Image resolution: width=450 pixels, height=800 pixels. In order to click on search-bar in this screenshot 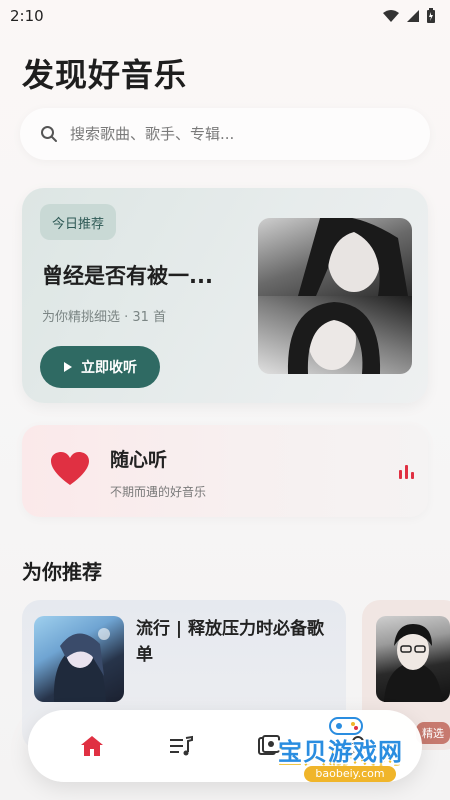, I will do `click(225, 134)`.